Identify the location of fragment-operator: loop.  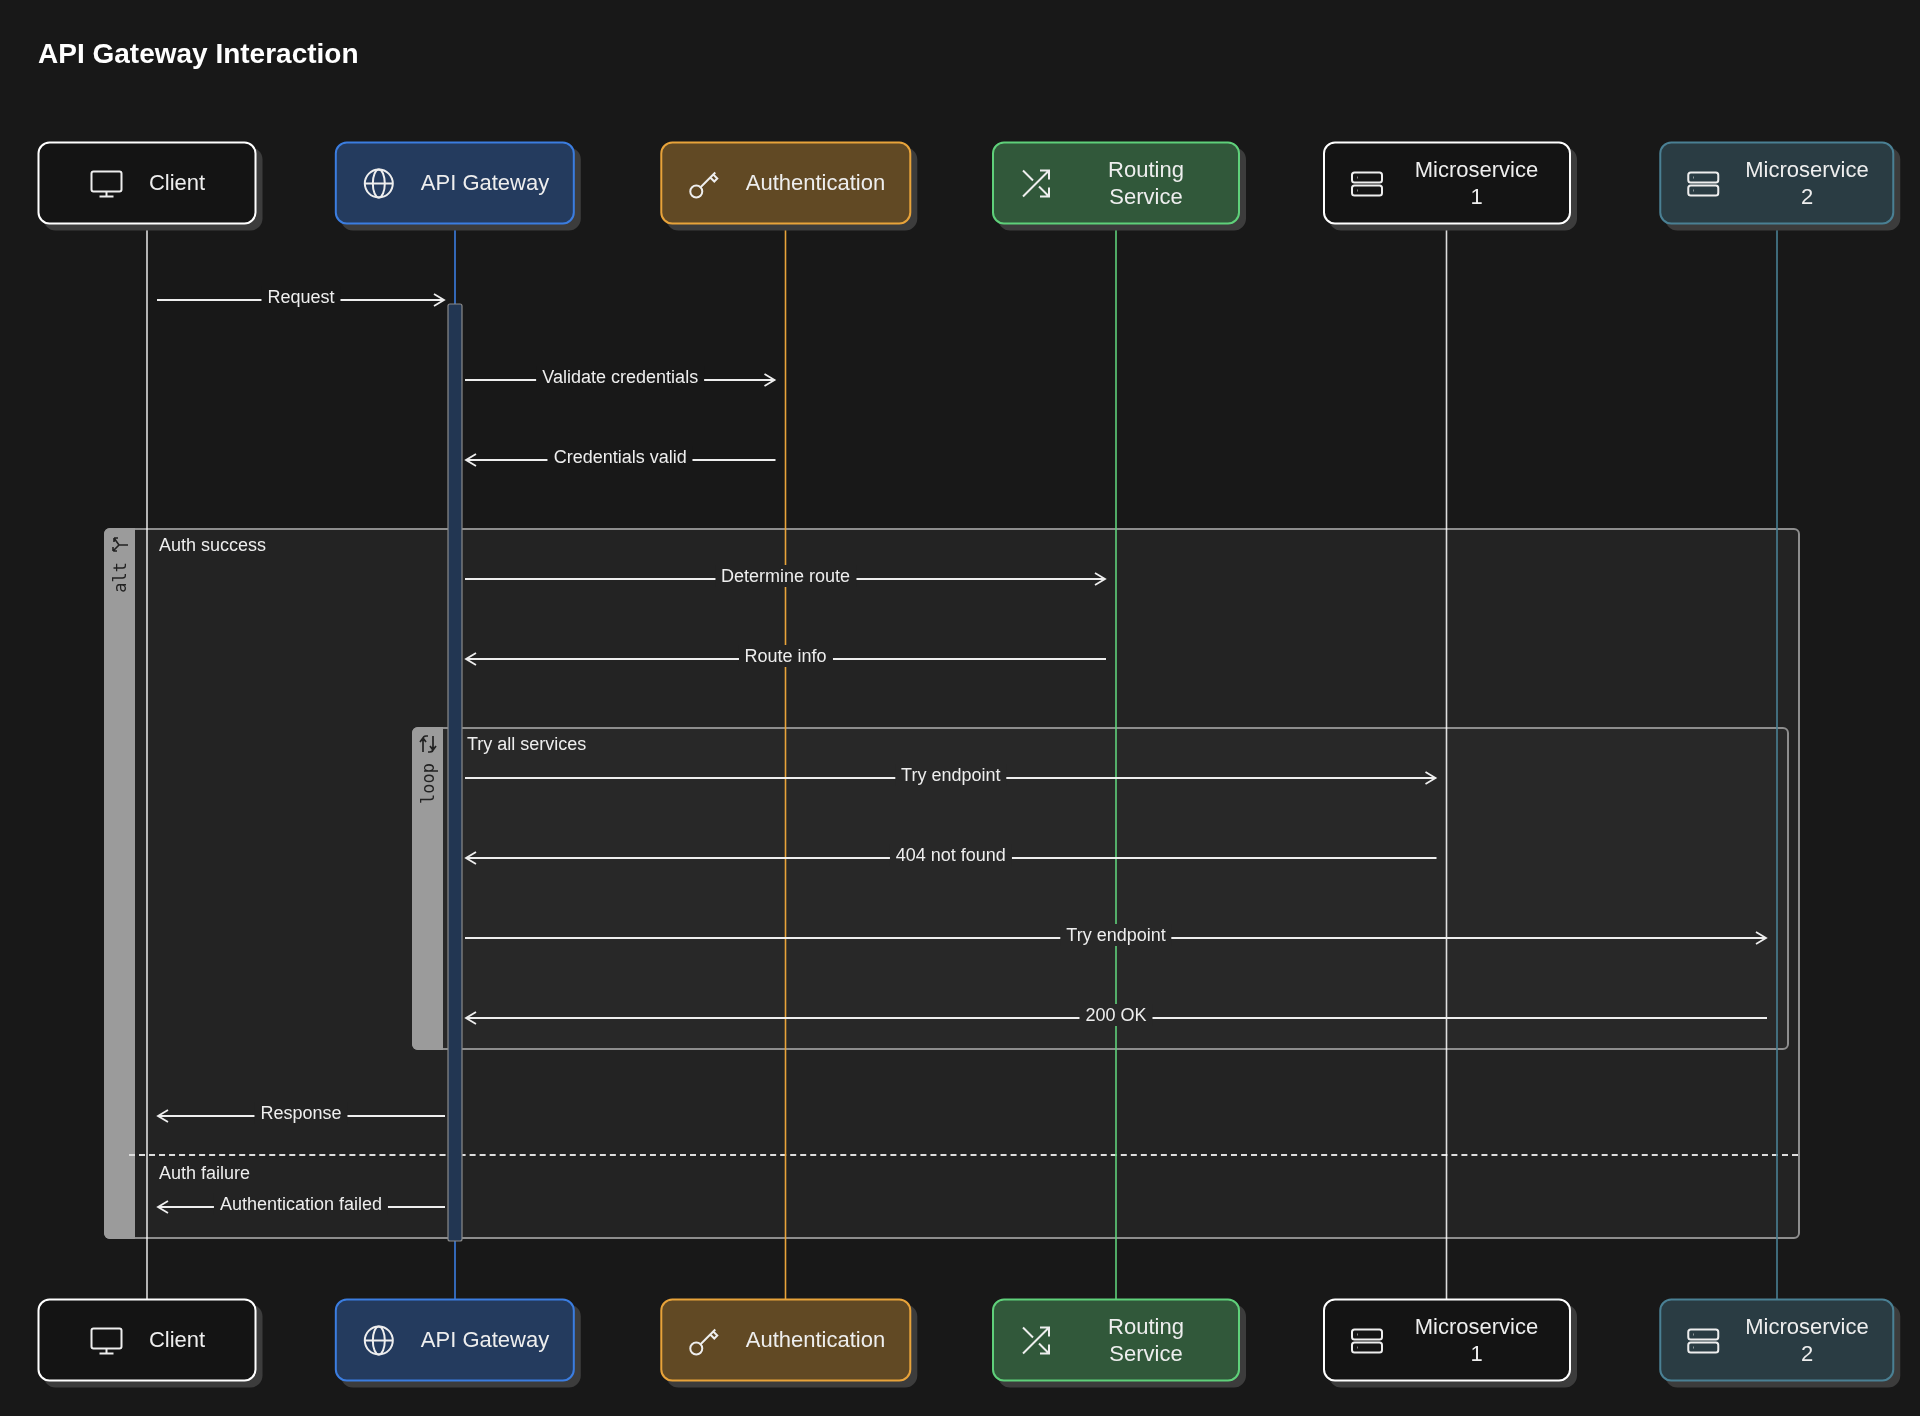
(427, 783).